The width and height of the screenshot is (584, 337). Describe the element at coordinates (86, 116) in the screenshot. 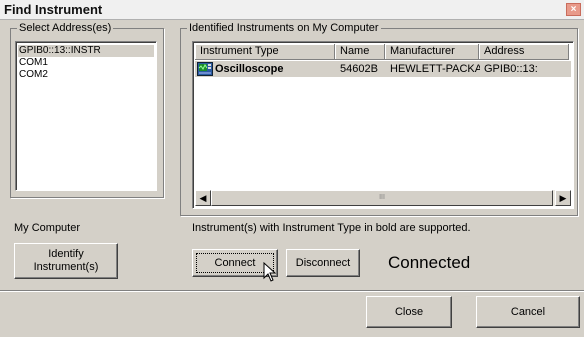

I see `address-list: GPIB0::13::INSTR COM1 COM2` at that location.